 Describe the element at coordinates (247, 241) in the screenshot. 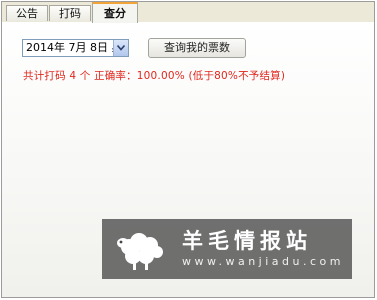

I see `watermark-title: 羊毛情报站` at that location.